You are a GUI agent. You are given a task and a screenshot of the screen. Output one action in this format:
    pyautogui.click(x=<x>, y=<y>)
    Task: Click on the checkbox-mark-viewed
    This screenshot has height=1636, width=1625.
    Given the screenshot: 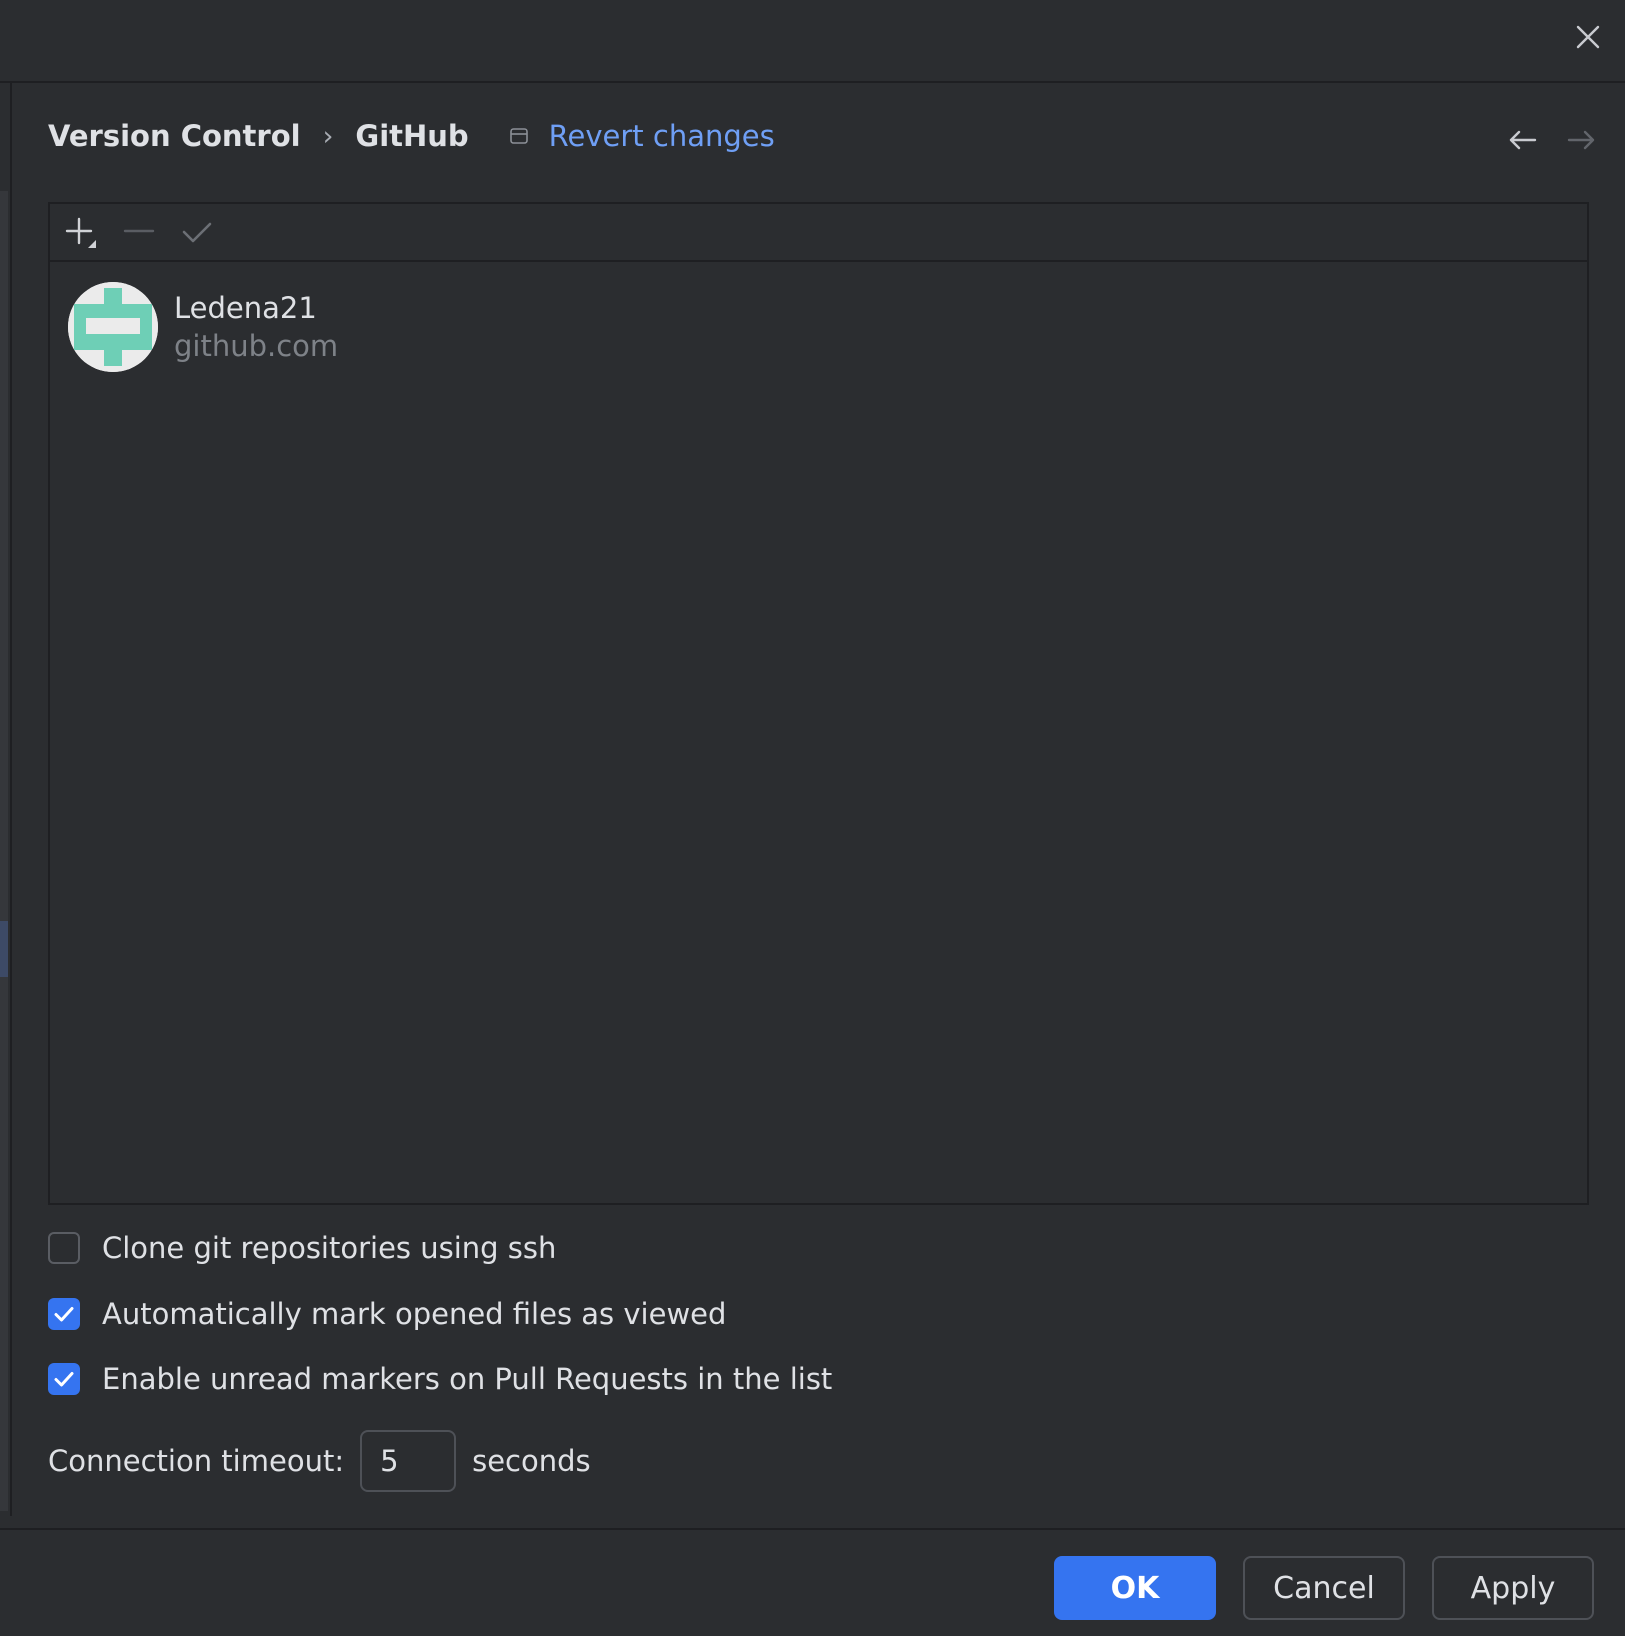 What is the action you would take?
    pyautogui.click(x=64, y=1314)
    